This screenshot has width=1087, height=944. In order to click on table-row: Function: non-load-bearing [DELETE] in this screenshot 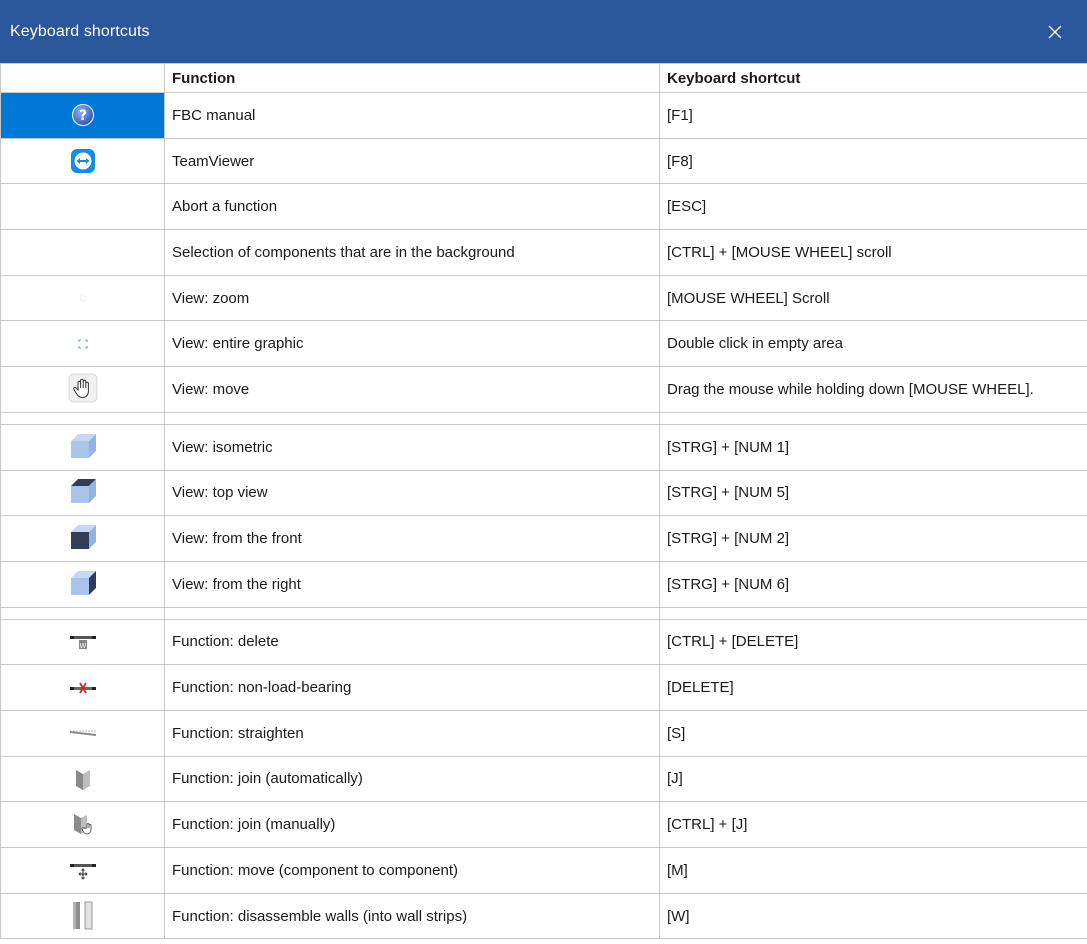, I will do `click(543, 687)`.